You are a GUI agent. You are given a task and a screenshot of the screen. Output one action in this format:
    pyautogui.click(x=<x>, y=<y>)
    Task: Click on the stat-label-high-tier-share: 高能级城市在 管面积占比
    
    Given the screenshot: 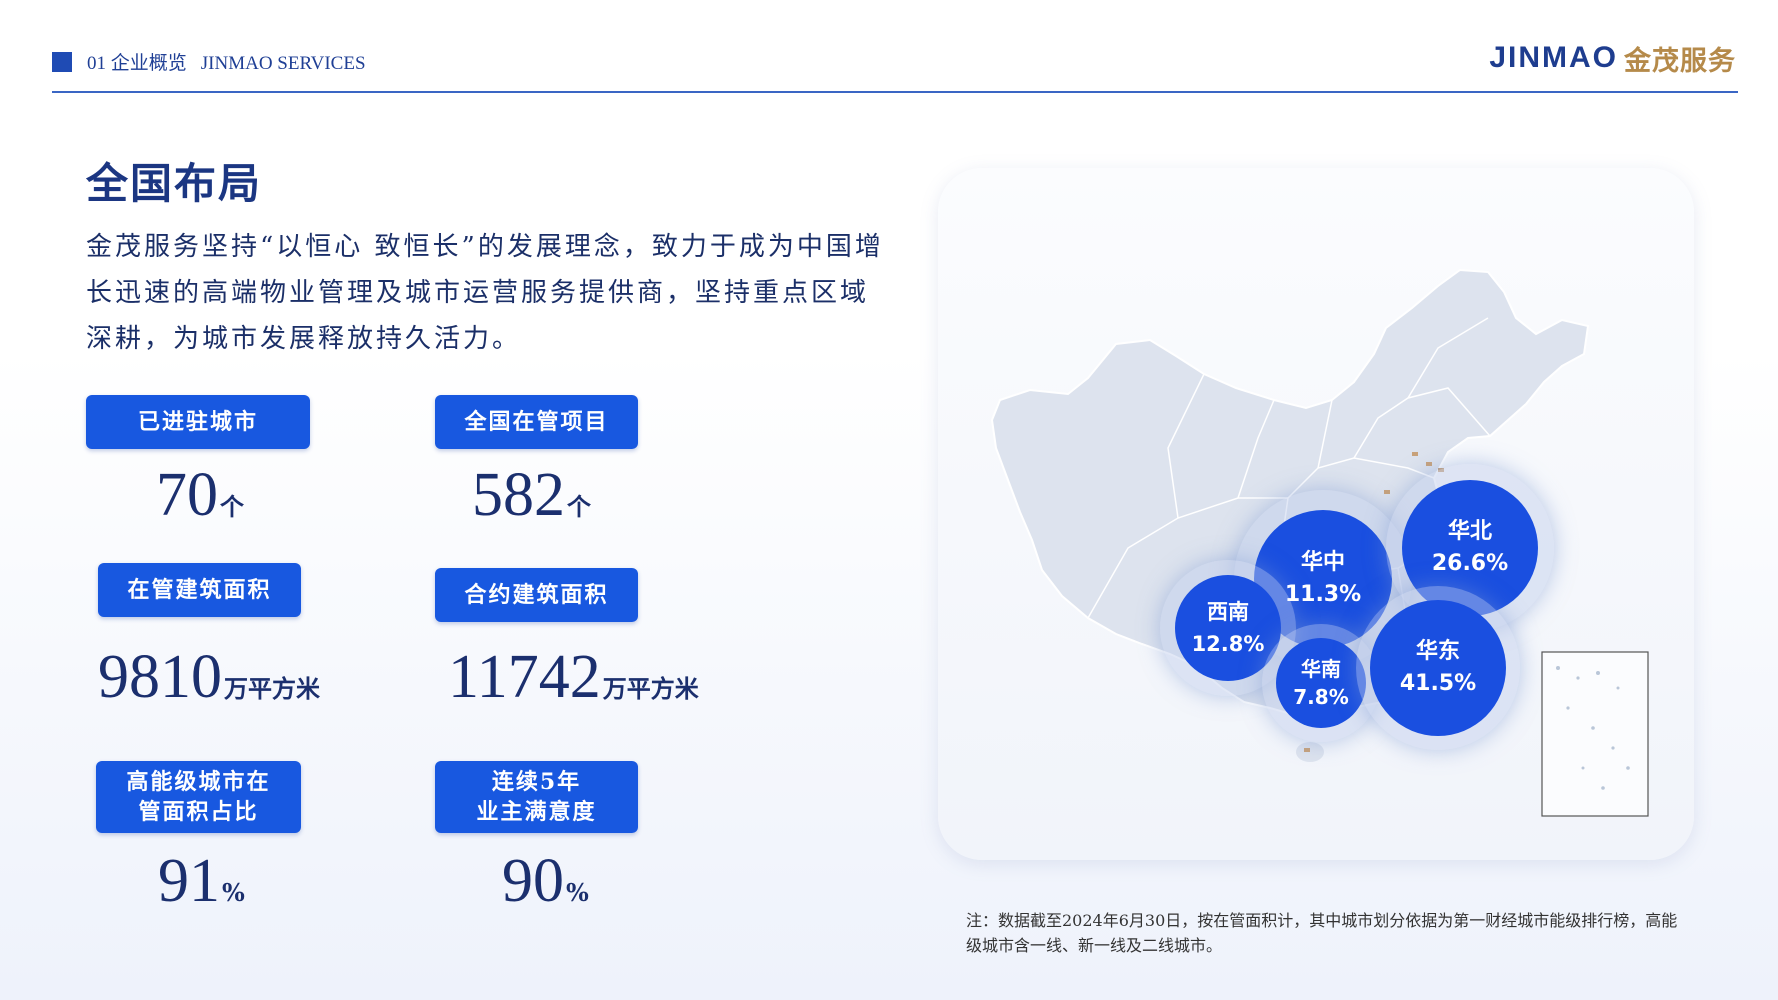 What is the action you would take?
    pyautogui.click(x=198, y=797)
    